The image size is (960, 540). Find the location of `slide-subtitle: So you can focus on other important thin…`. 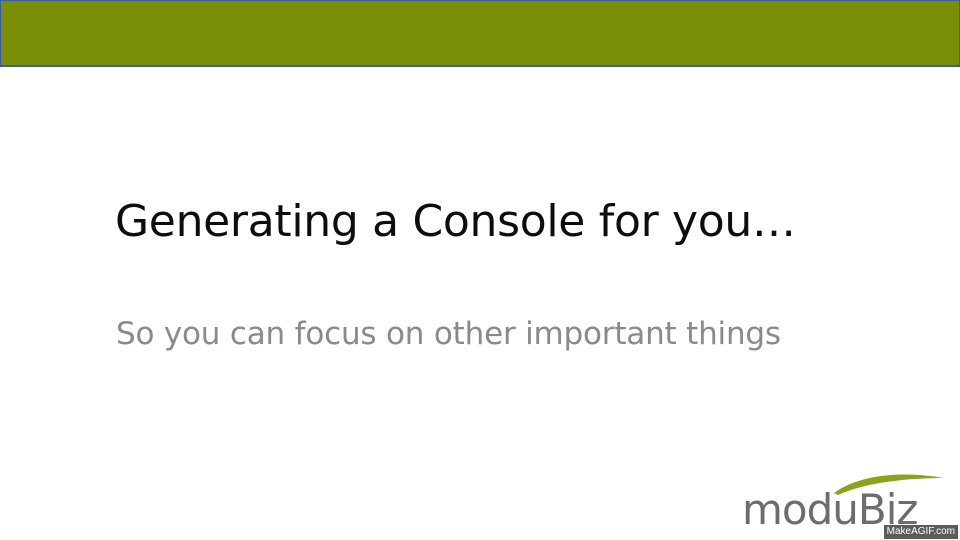

slide-subtitle: So you can focus on other important thin… is located at coordinates (448, 334).